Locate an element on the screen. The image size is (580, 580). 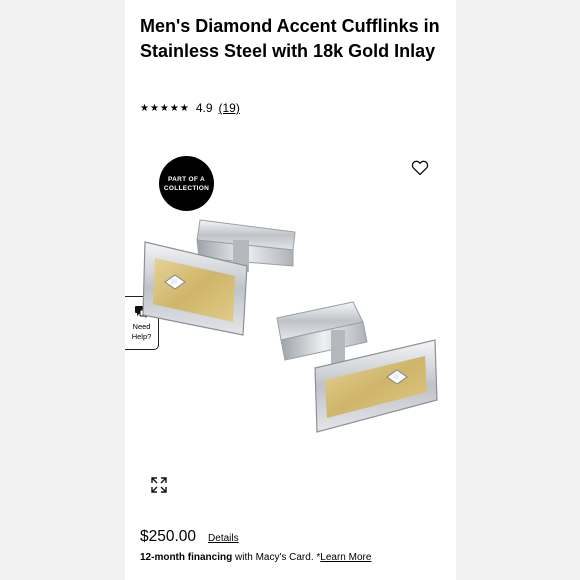
rating-value: 4.9 is located at coordinates (204, 108).